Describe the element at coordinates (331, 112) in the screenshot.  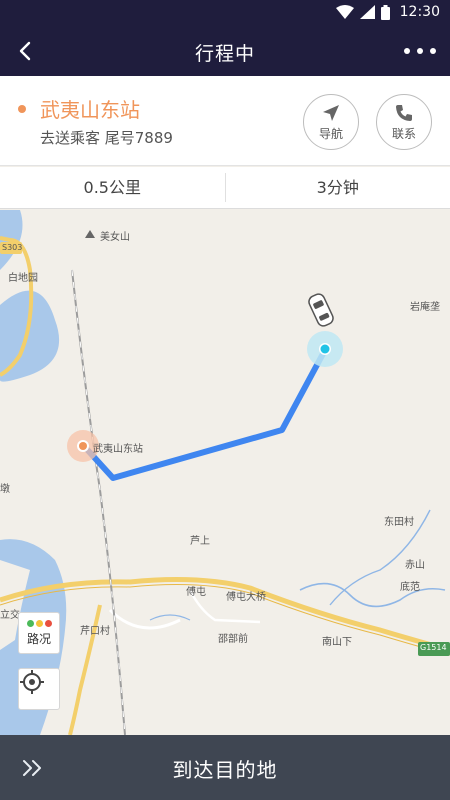
I see `navigation-arrow-icon` at that location.